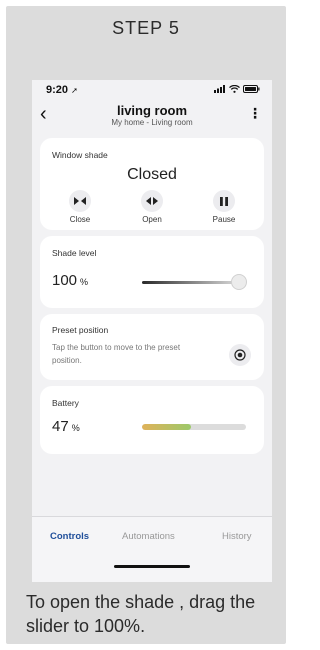 This screenshot has height=650, width=320. What do you see at coordinates (65, 280) in the screenshot?
I see `level-number: 100` at bounding box center [65, 280].